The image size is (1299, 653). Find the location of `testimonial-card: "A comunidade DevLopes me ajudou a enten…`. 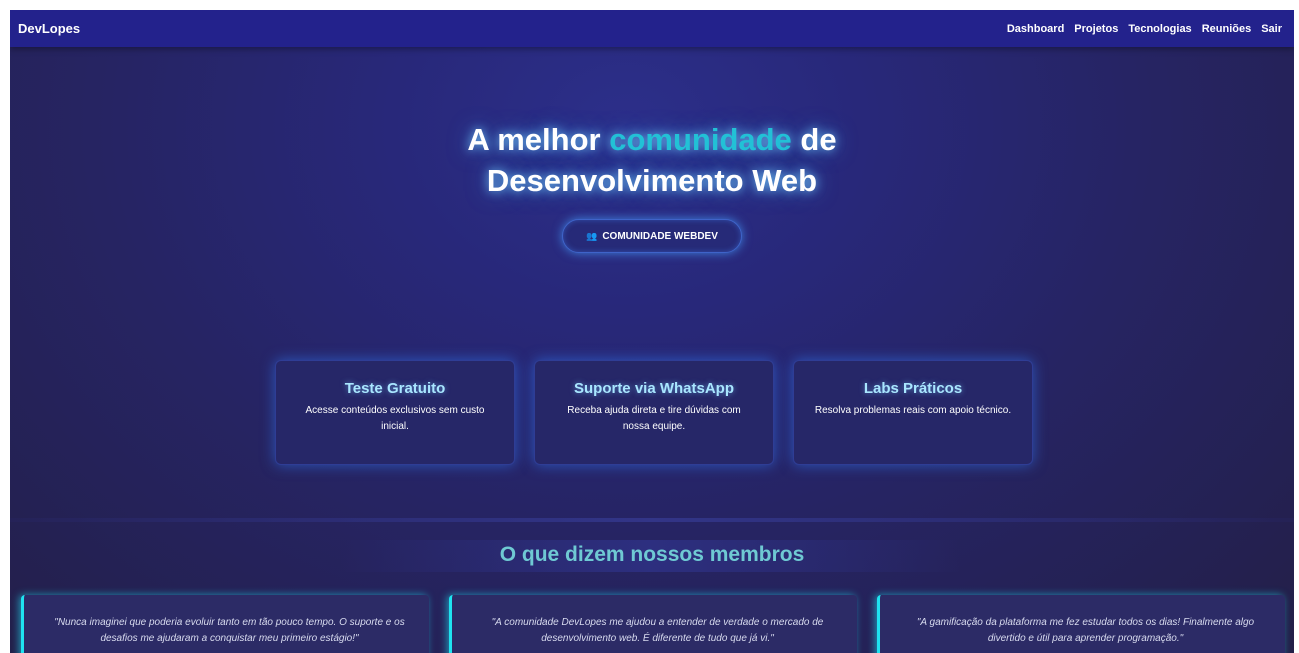

testimonial-card: "A comunidade DevLopes me ajudou a enten… is located at coordinates (653, 624).